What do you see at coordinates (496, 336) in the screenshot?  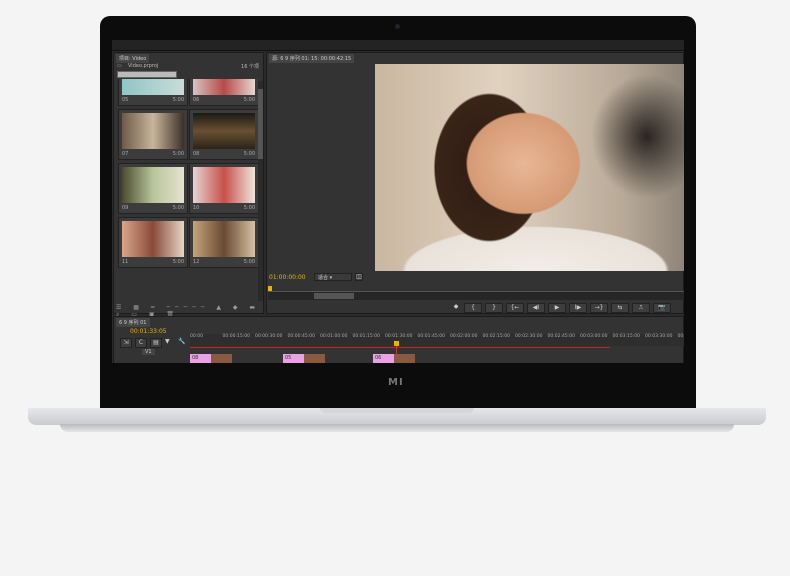 I see `ruler-tick-label: 00:02:15:00` at bounding box center [496, 336].